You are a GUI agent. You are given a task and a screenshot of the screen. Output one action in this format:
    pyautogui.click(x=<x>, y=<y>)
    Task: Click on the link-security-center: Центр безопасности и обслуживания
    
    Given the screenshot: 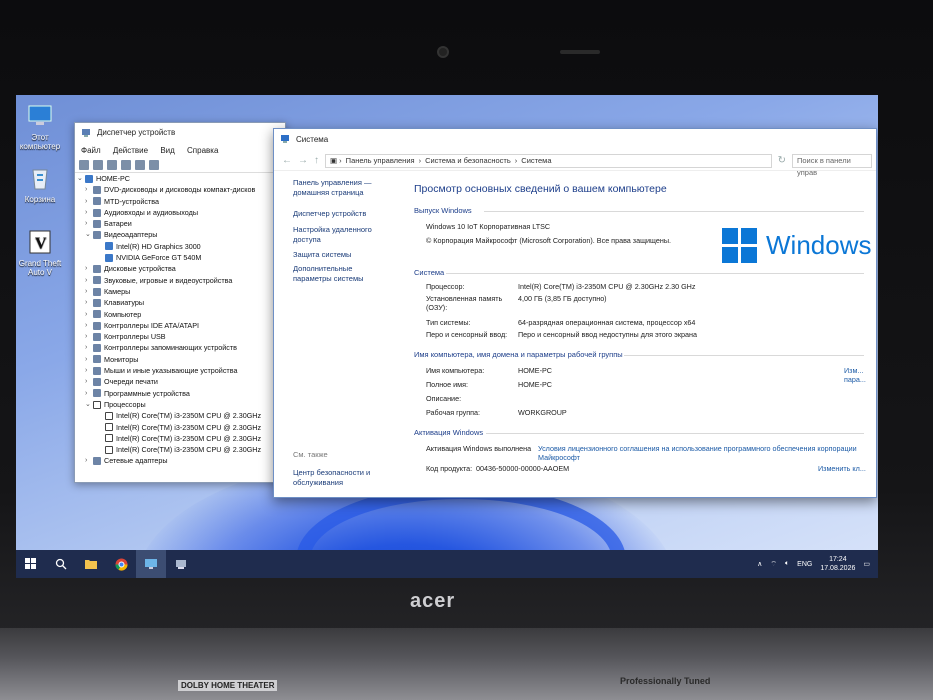 What is the action you would take?
    pyautogui.click(x=339, y=477)
    